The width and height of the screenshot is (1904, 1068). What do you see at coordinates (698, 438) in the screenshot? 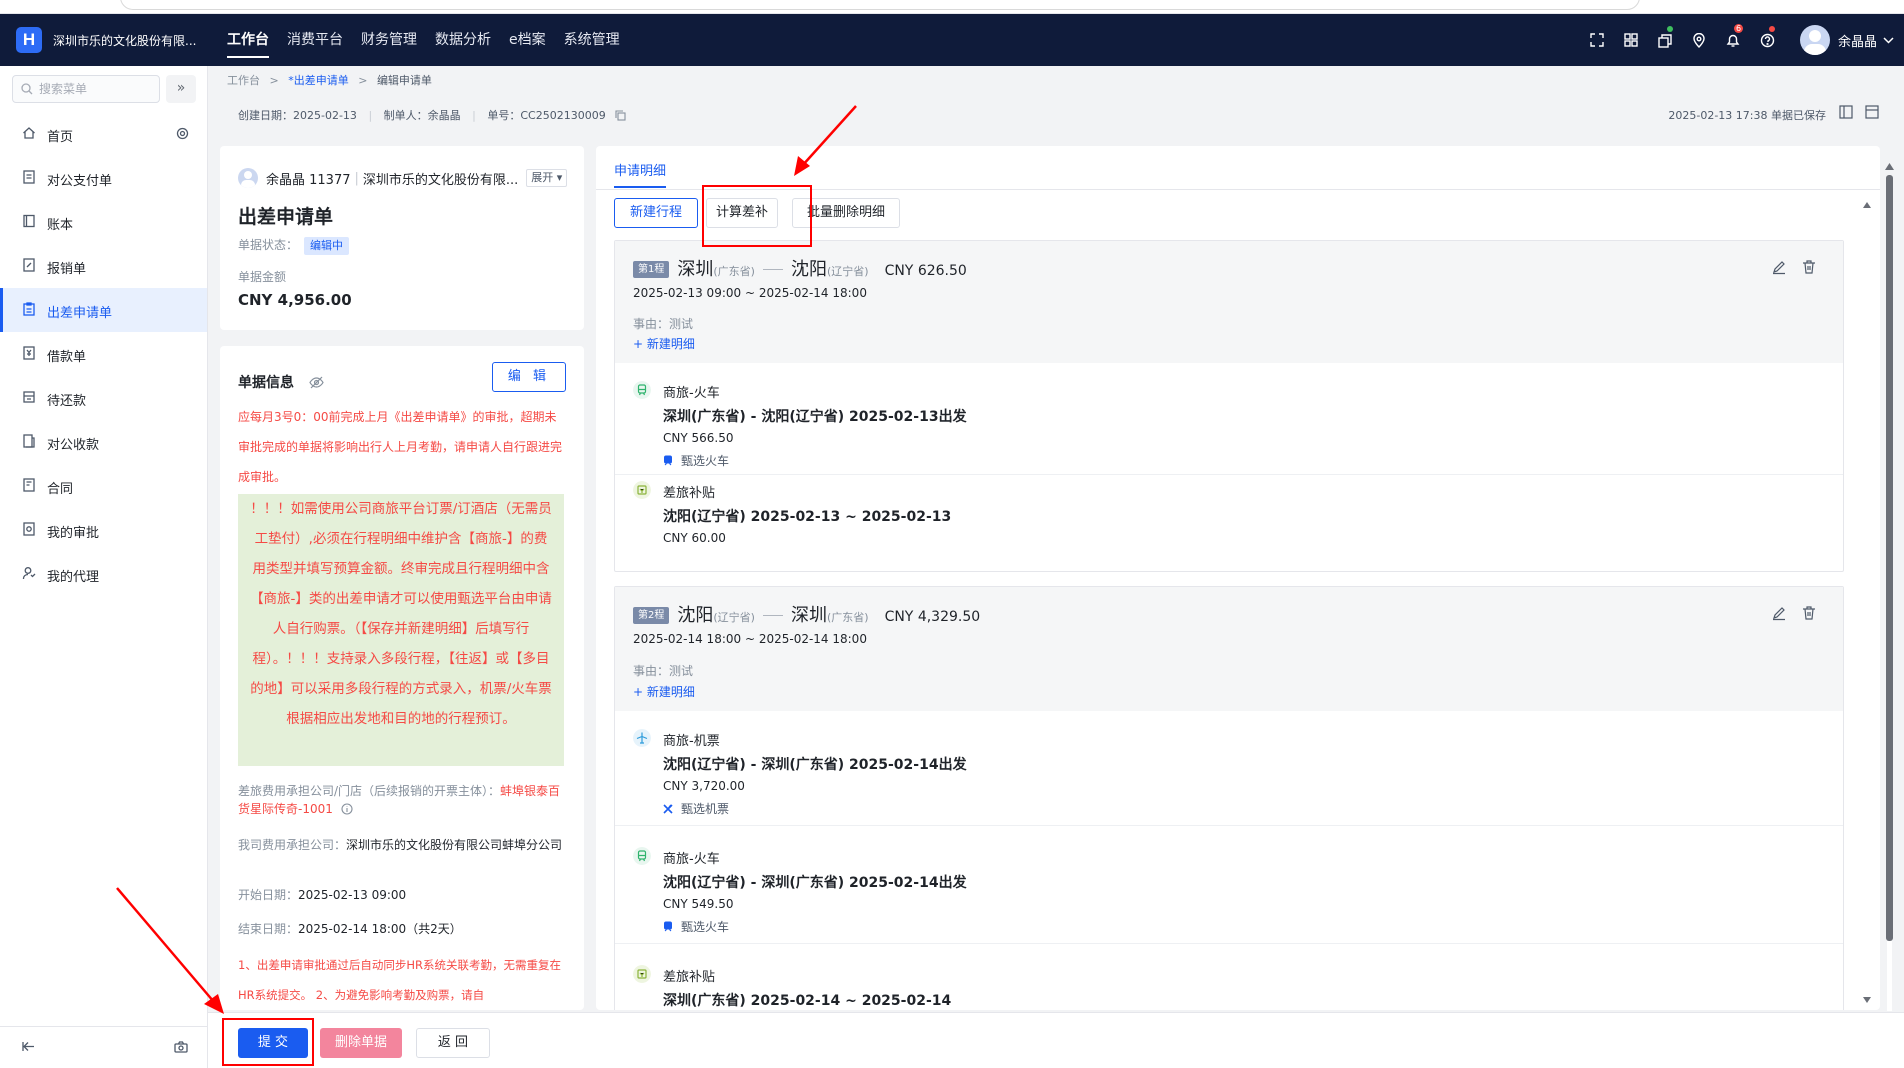
I see `detail-price: CNY 566.50` at bounding box center [698, 438].